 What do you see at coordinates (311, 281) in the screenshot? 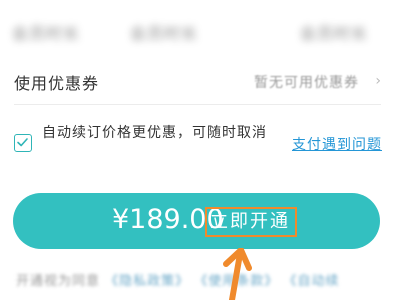
I see `auto-renew-terms-link: 《自动续` at bounding box center [311, 281].